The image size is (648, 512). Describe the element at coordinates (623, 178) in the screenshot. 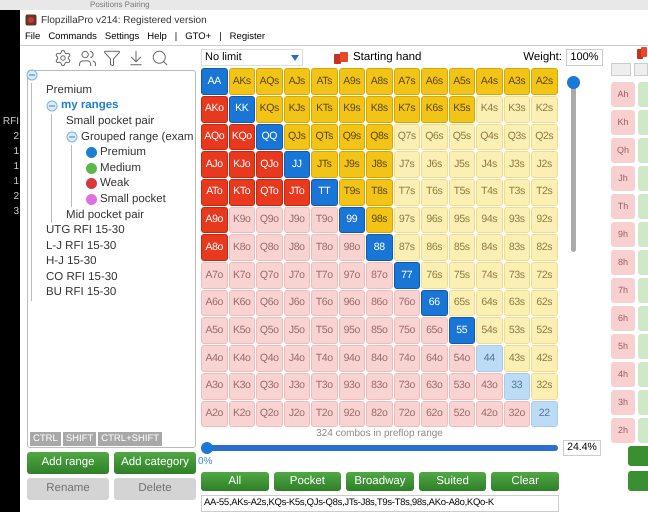

I see `card-button: Jh` at that location.